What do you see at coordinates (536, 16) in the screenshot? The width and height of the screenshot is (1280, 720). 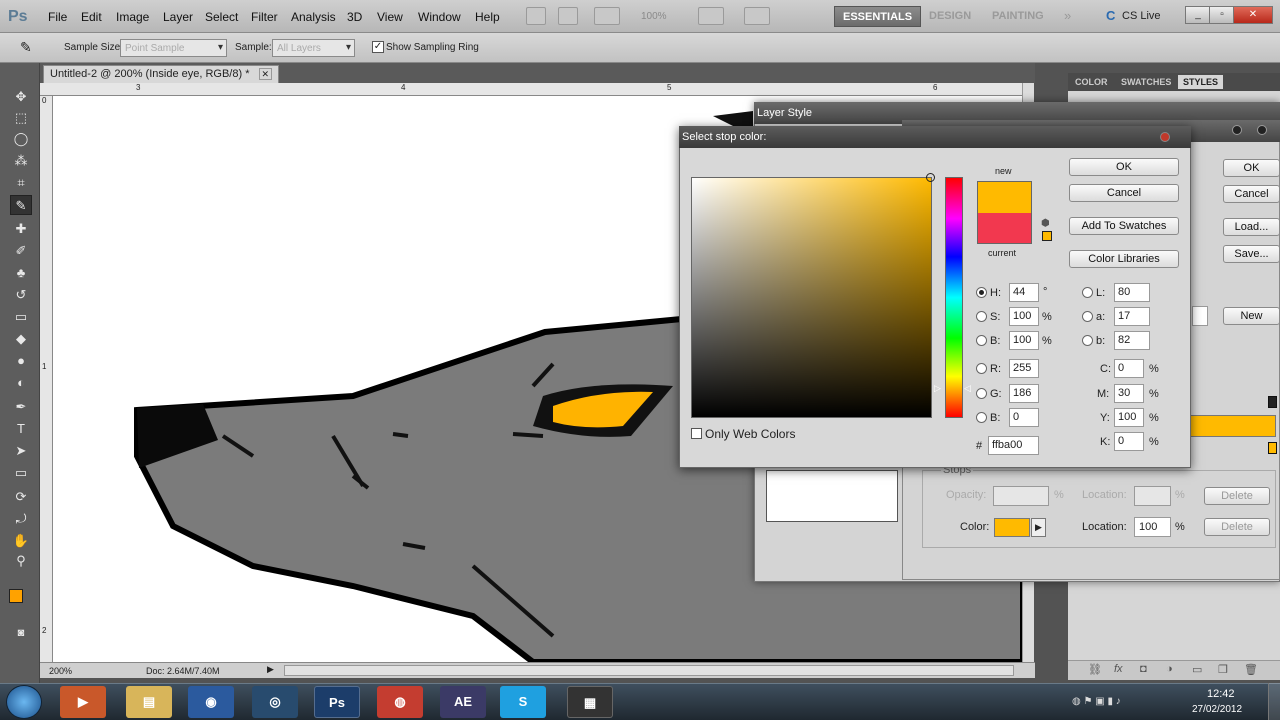 I see `bridge-icon` at bounding box center [536, 16].